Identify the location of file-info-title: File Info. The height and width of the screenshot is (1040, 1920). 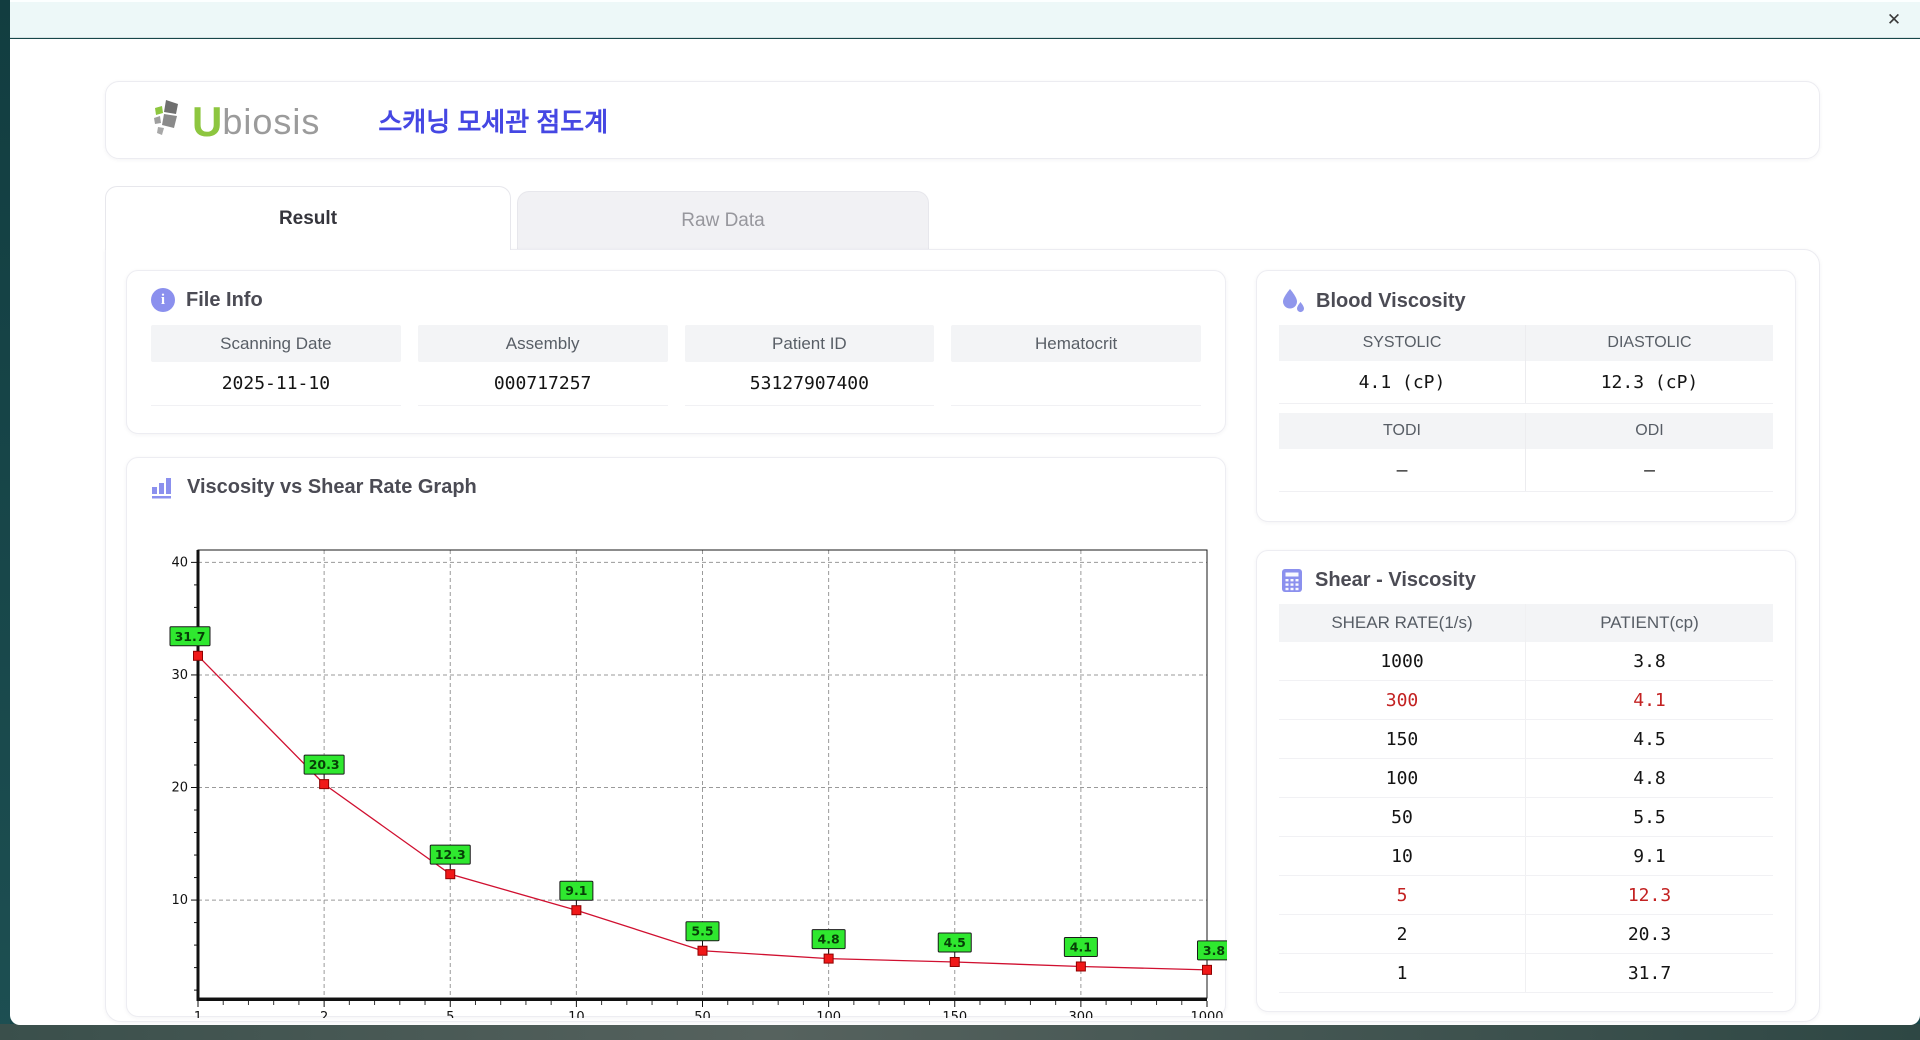
(224, 299).